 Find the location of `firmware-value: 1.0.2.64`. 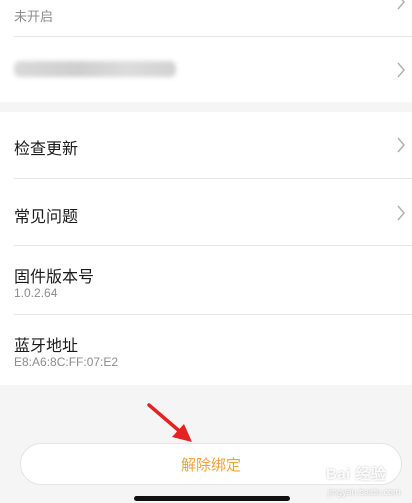

firmware-value: 1.0.2.64 is located at coordinates (36, 293).